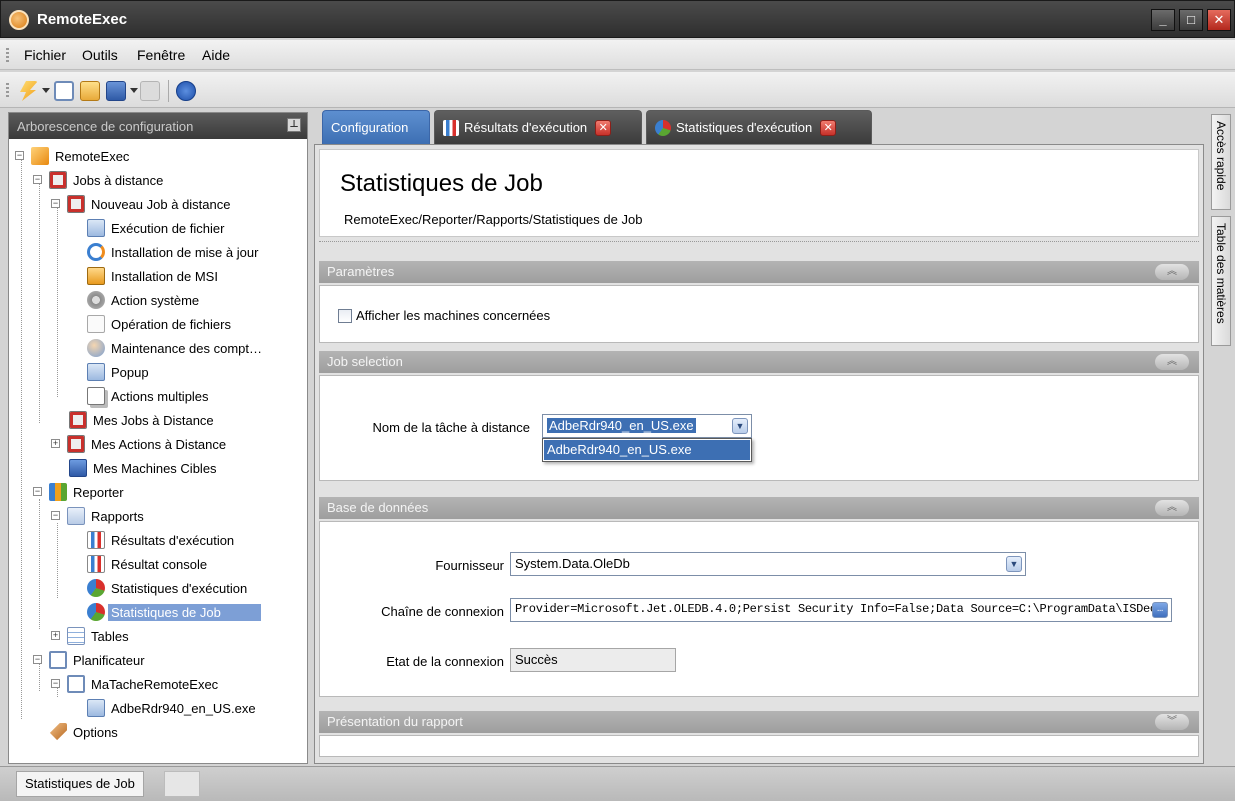 Image resolution: width=1235 pixels, height=801 pixels. Describe the element at coordinates (29, 91) in the screenshot. I see `execute-lightning-icon` at that location.